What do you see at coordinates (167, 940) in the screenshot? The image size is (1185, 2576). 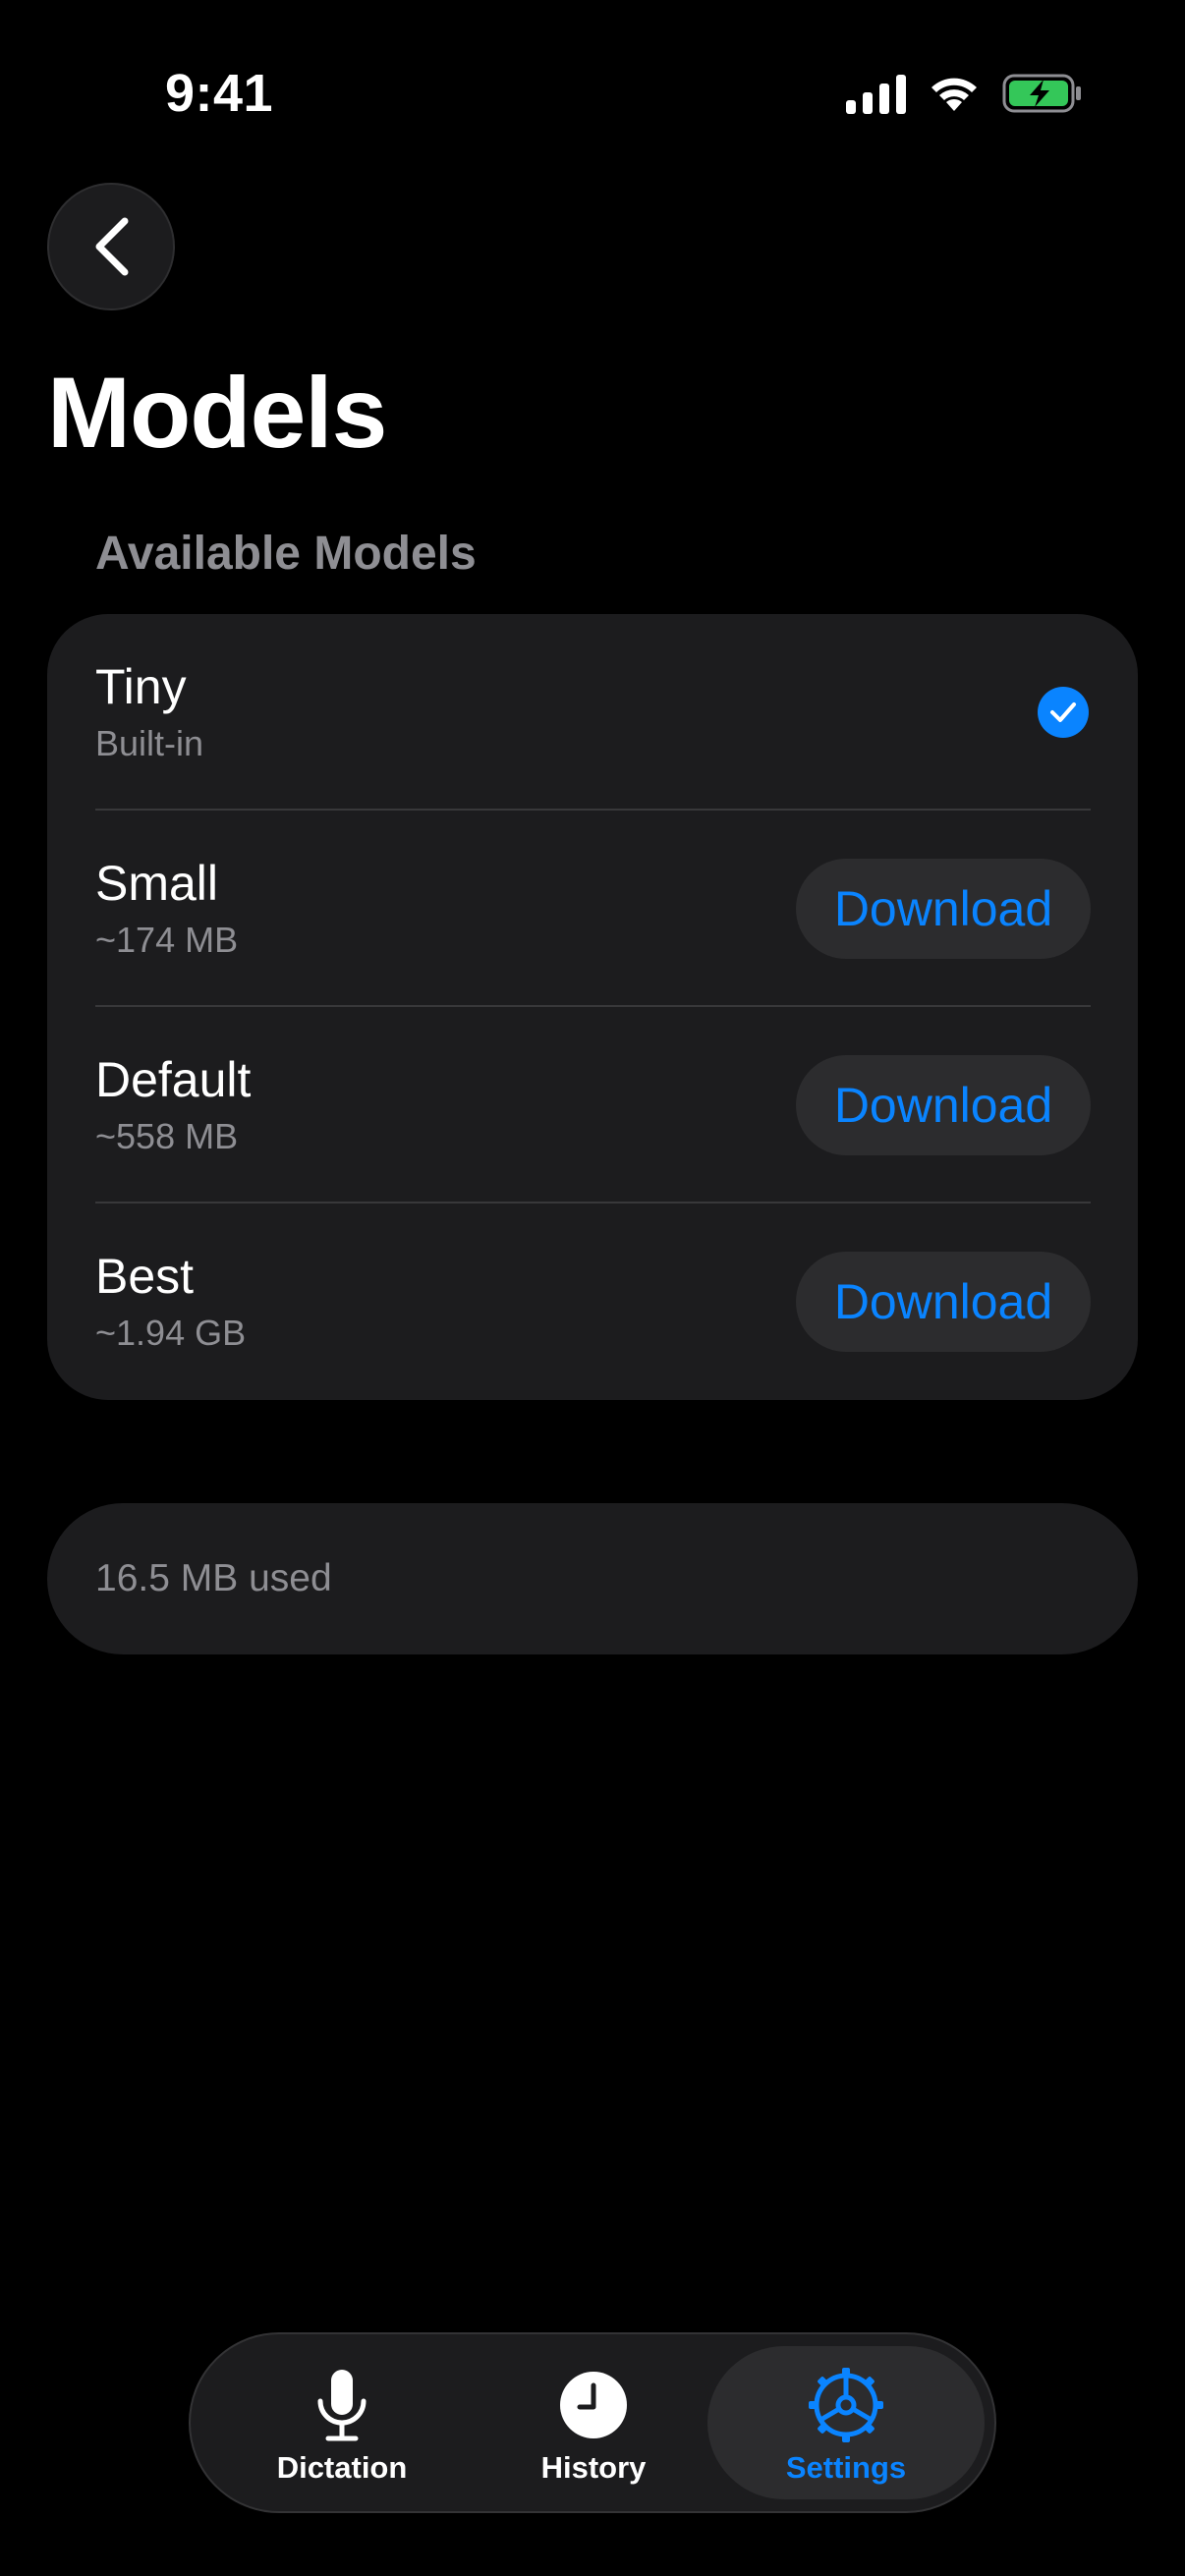 I see `model-detail: ~174 MB` at bounding box center [167, 940].